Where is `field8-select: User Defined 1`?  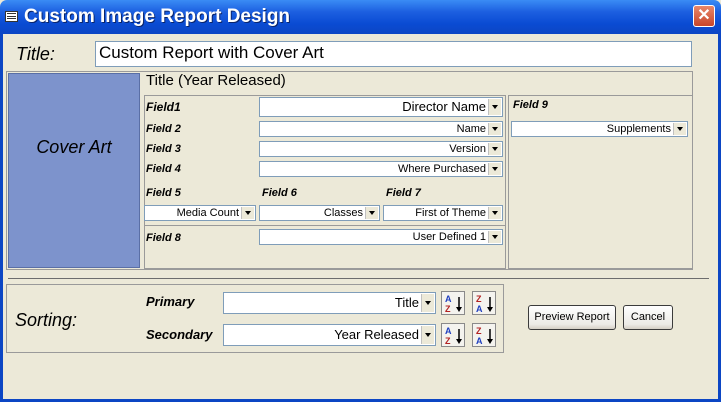
field8-select: User Defined 1 is located at coordinates (381, 237).